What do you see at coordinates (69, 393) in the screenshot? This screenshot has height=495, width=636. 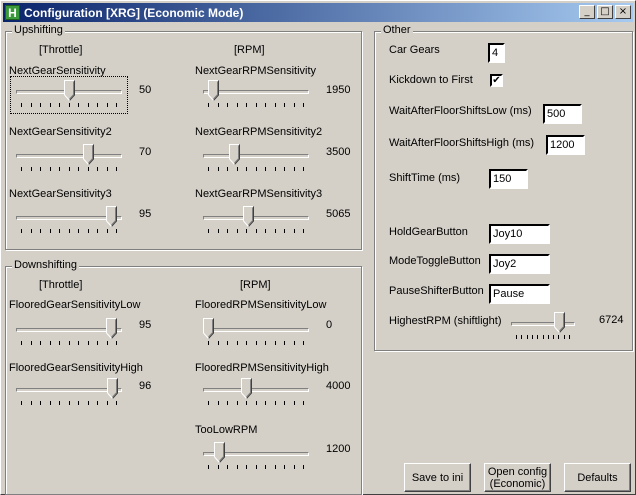 I see `floored-gear-sensitivity-high-slider` at bounding box center [69, 393].